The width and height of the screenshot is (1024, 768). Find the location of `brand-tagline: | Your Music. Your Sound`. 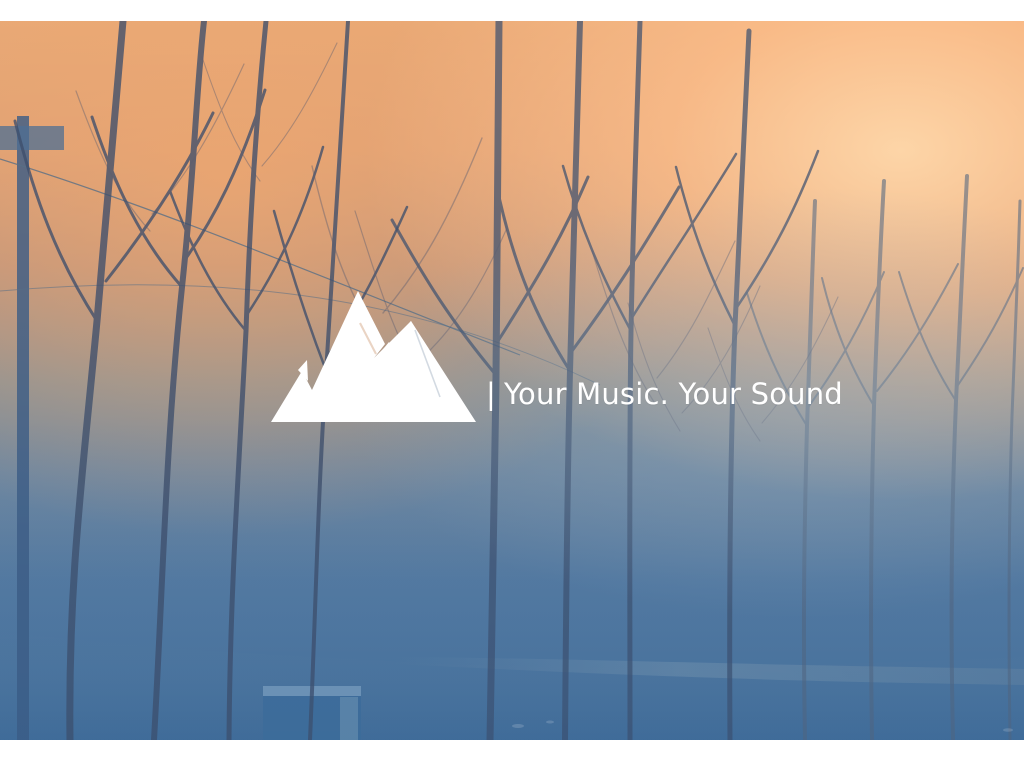

brand-tagline: | Your Music. Your Sound is located at coordinates (664, 401).